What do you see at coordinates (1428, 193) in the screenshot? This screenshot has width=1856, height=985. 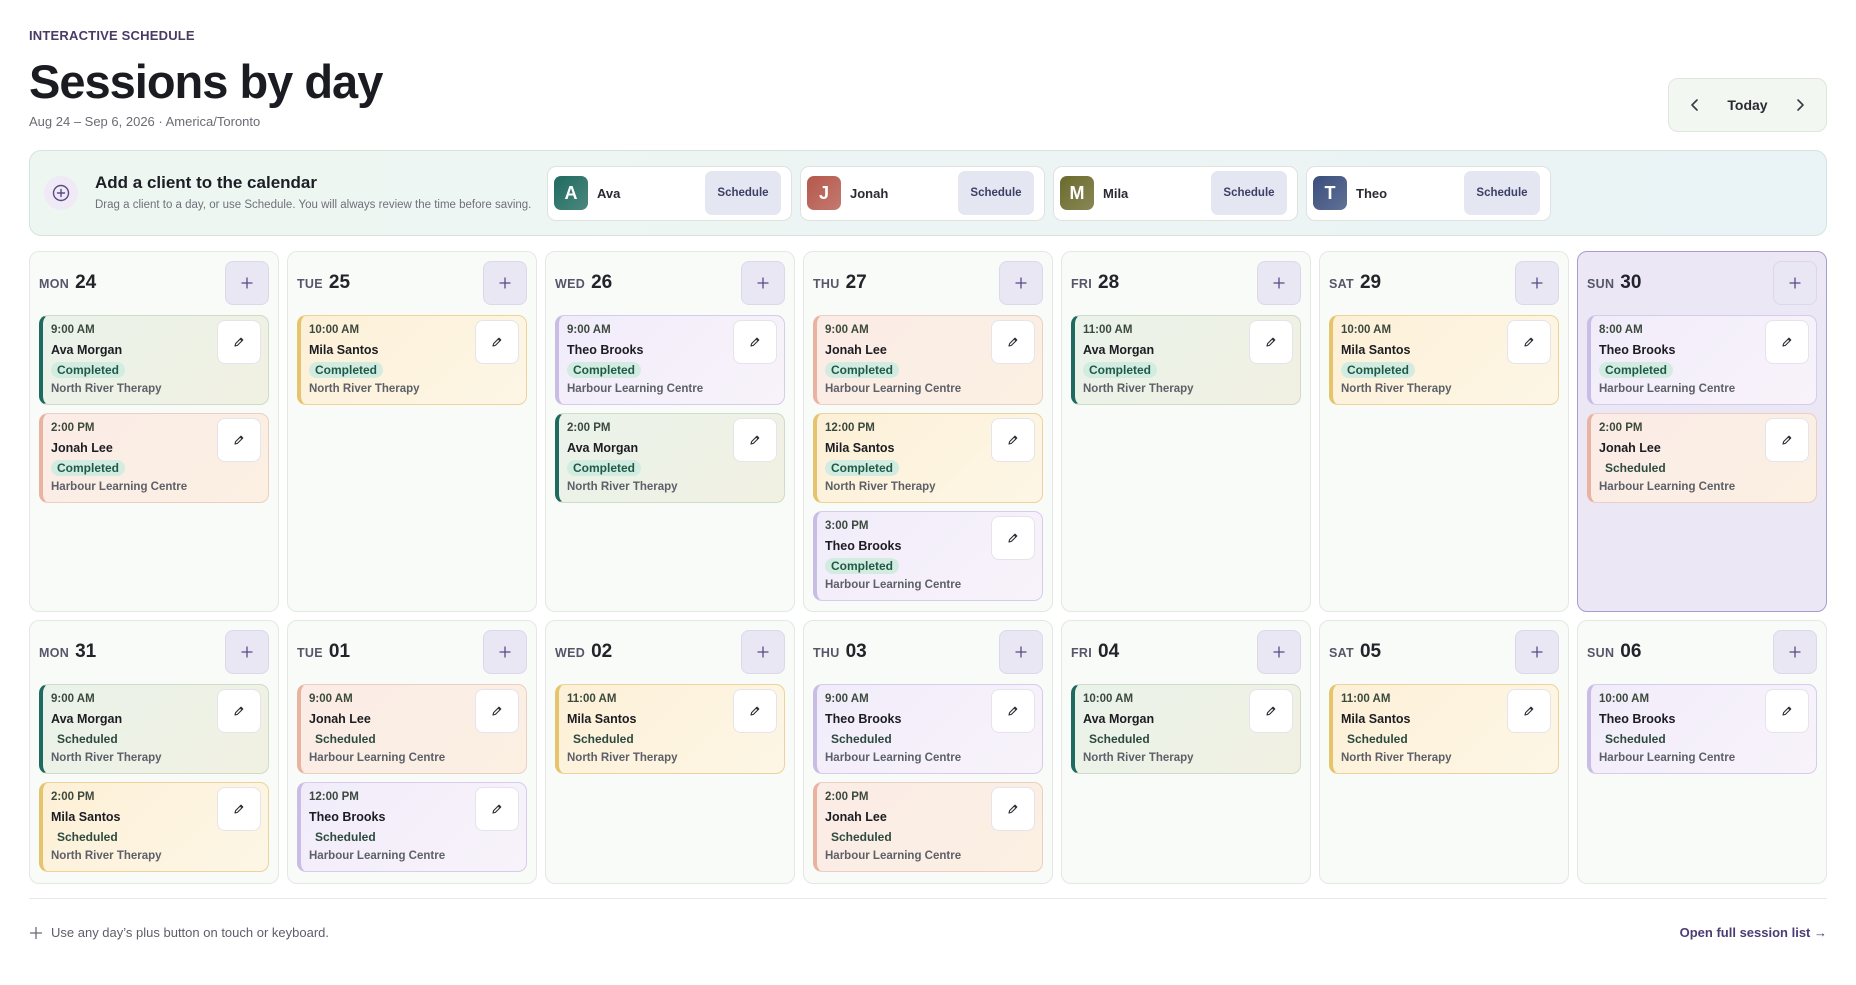 I see `client-chip-theo: T Theo Schedule` at bounding box center [1428, 193].